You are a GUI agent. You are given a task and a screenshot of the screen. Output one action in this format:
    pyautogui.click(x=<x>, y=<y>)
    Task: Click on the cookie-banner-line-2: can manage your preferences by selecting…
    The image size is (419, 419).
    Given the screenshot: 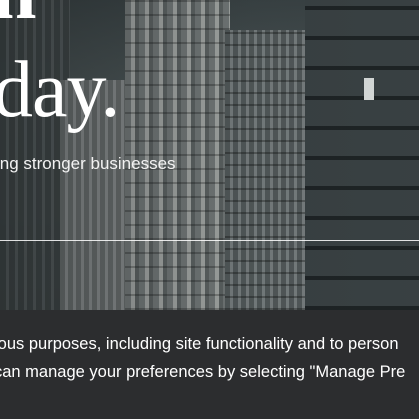 What is the action you would take?
    pyautogui.click(x=203, y=372)
    